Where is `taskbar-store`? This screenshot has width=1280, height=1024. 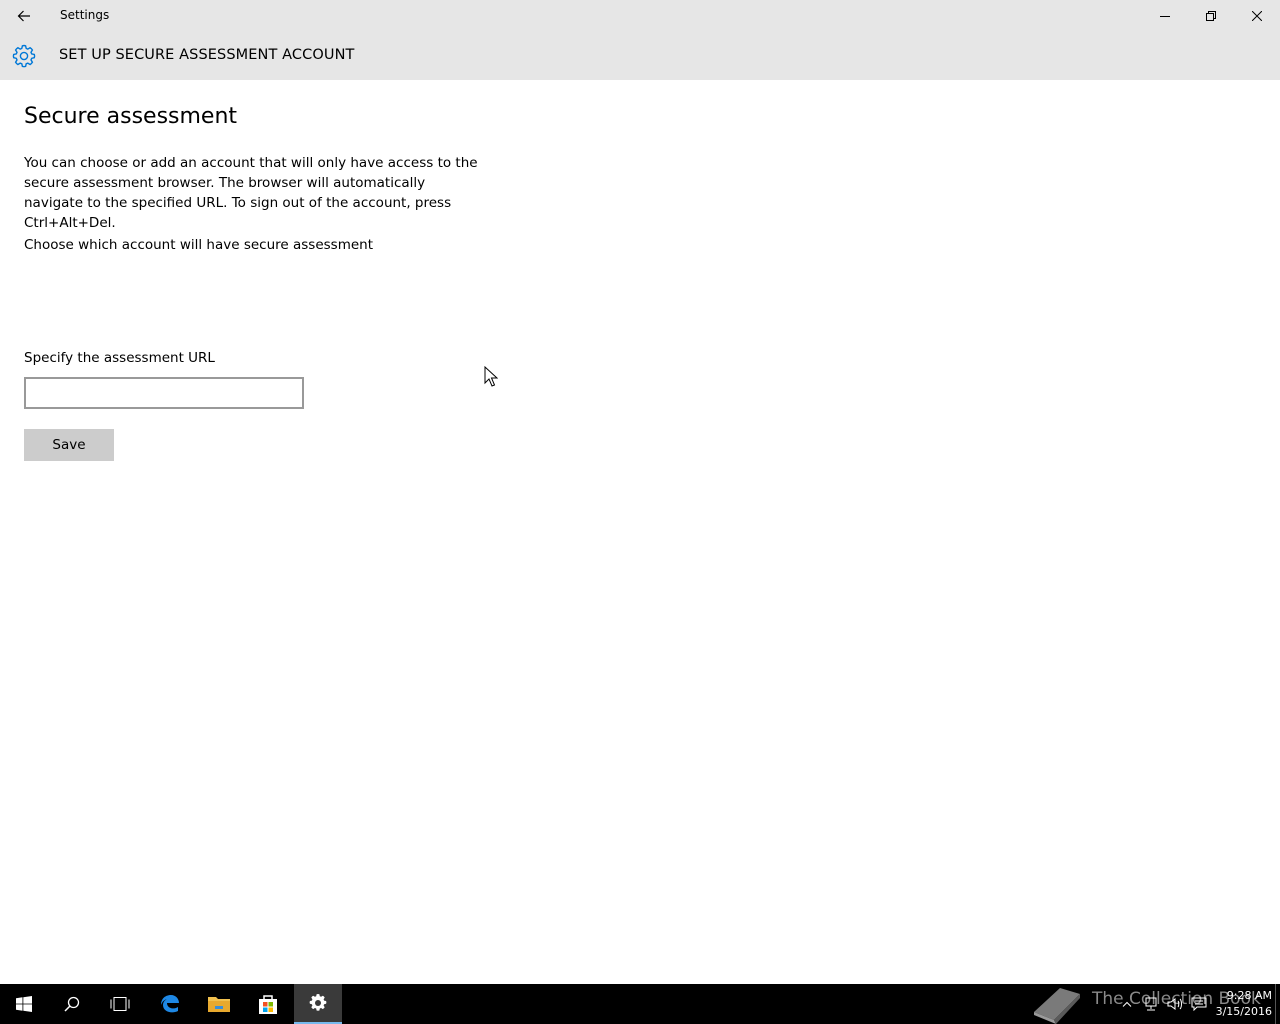
taskbar-store is located at coordinates (268, 1004).